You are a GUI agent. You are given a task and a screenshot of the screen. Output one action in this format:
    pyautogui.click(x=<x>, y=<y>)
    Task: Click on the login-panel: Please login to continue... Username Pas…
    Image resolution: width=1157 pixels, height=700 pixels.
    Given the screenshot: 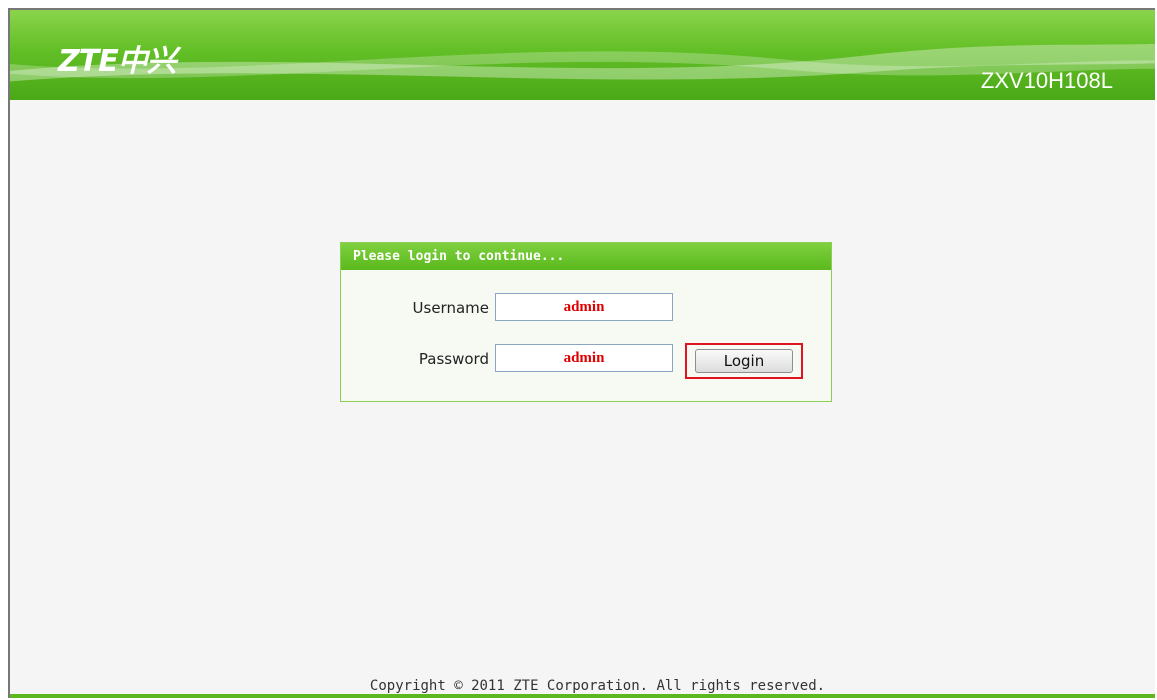 What is the action you would take?
    pyautogui.click(x=586, y=322)
    